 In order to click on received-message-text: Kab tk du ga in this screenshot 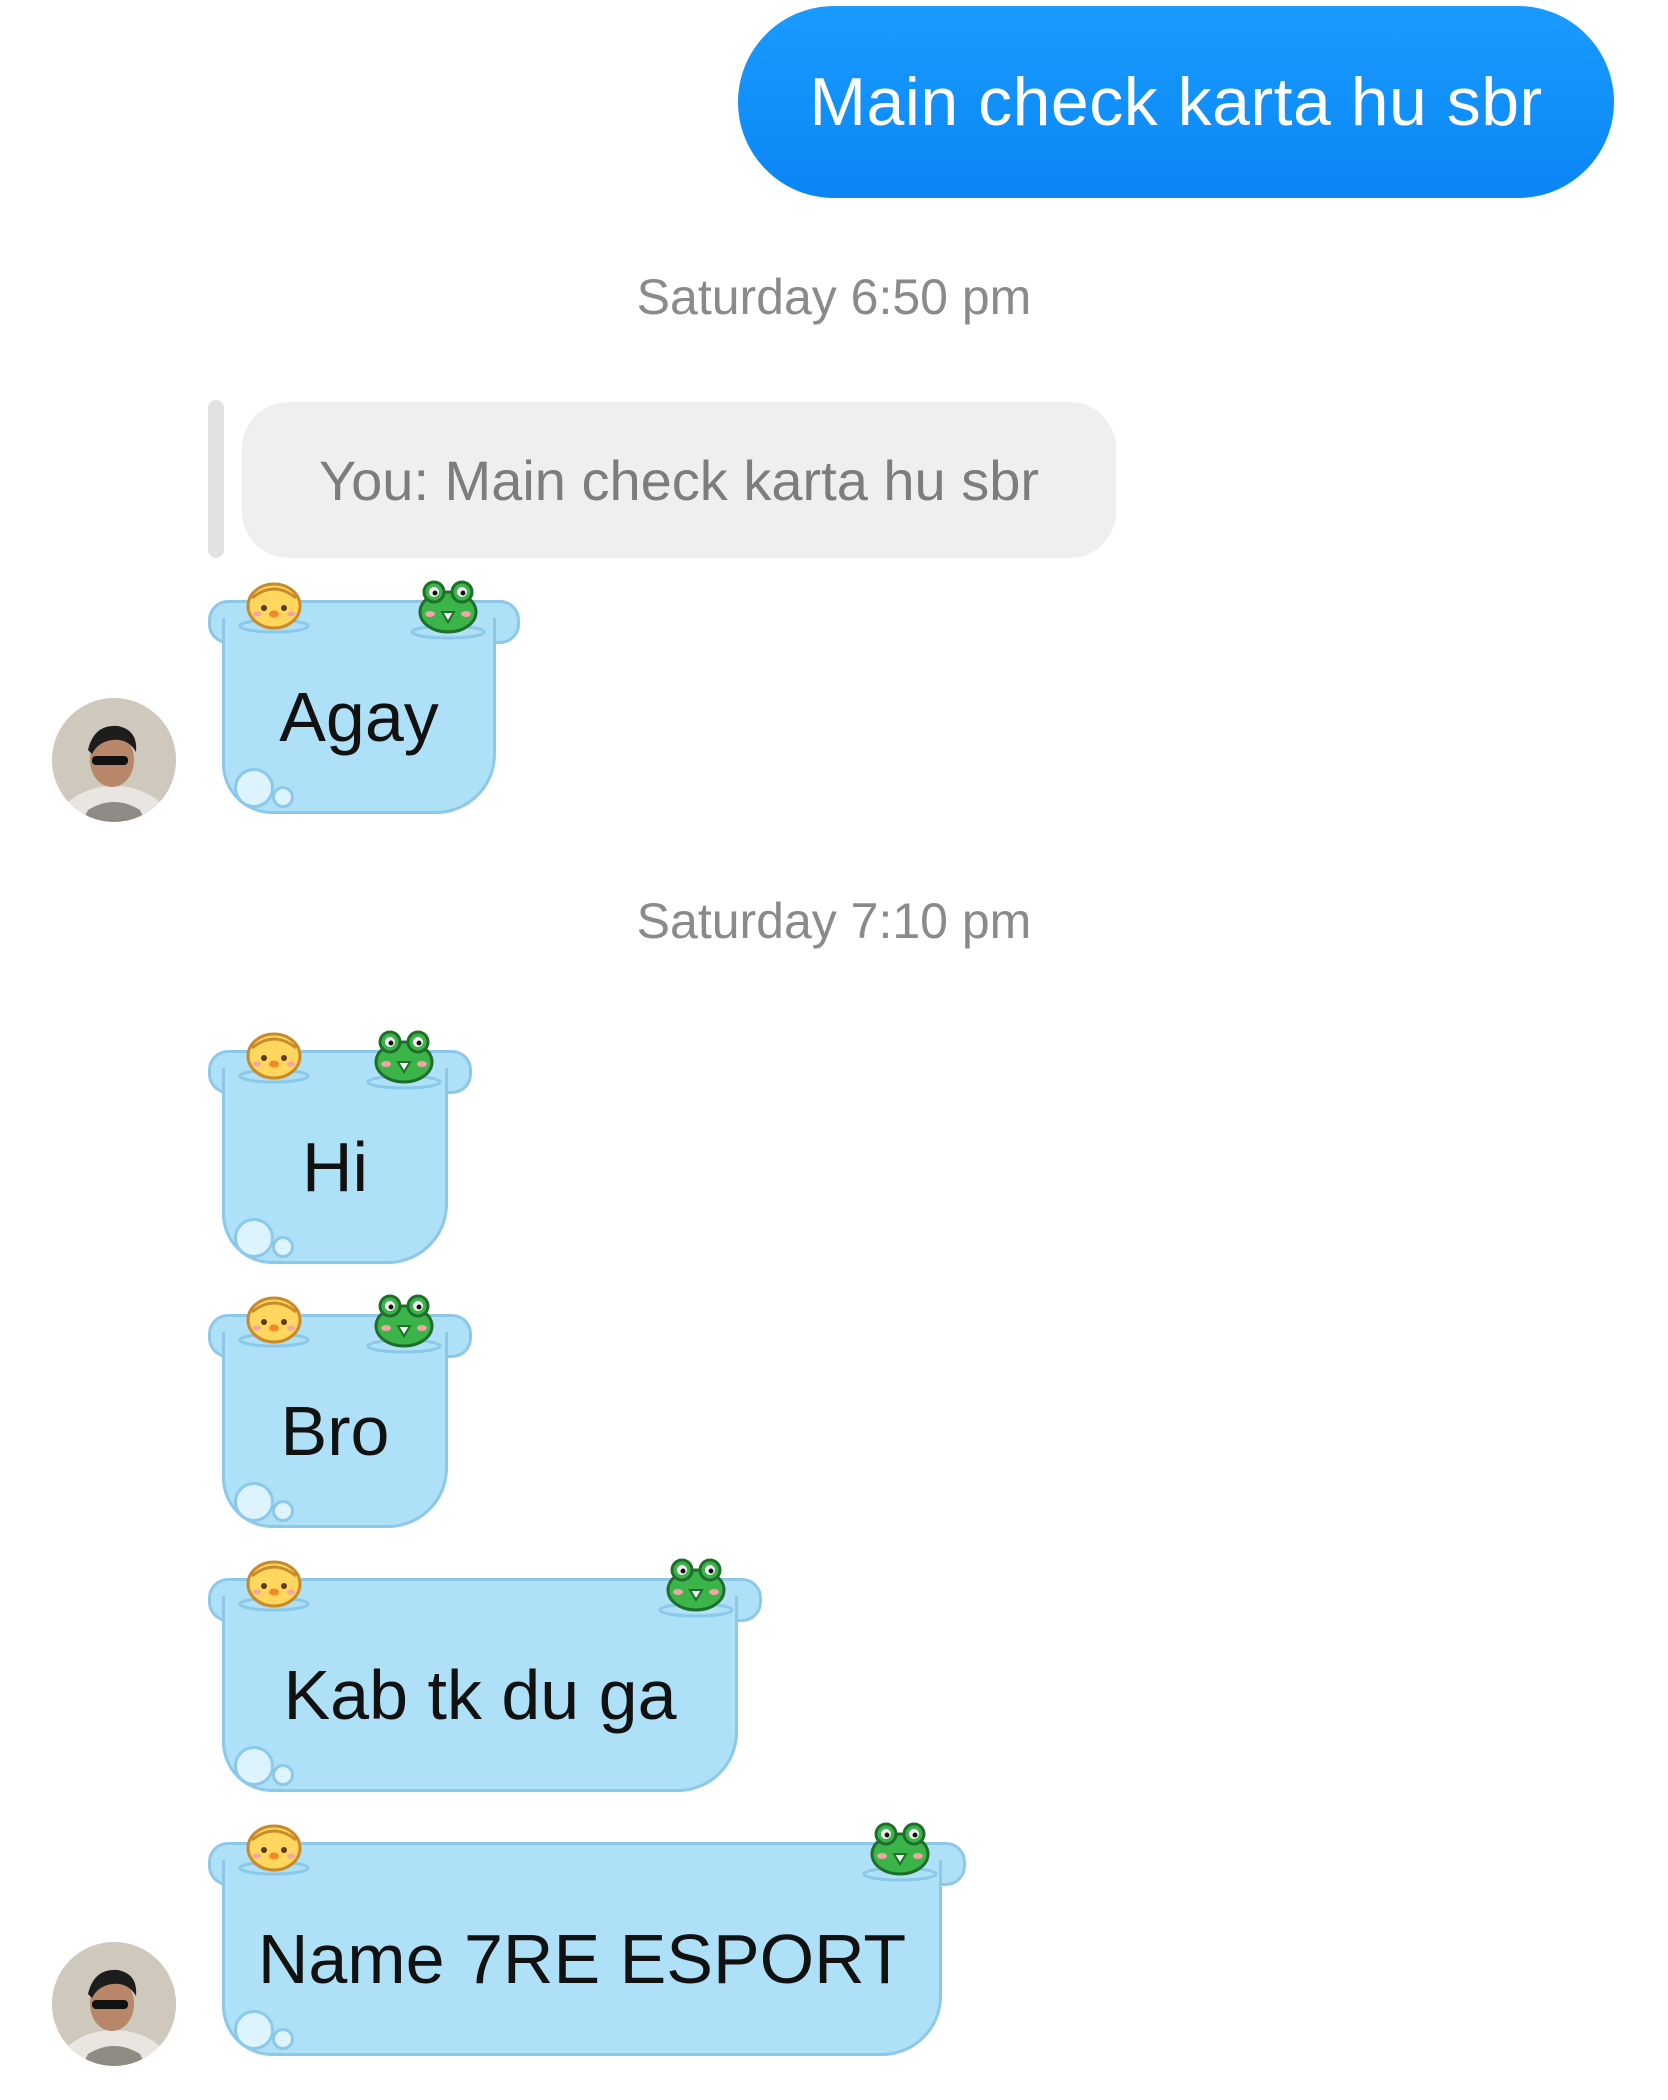, I will do `click(480, 1695)`.